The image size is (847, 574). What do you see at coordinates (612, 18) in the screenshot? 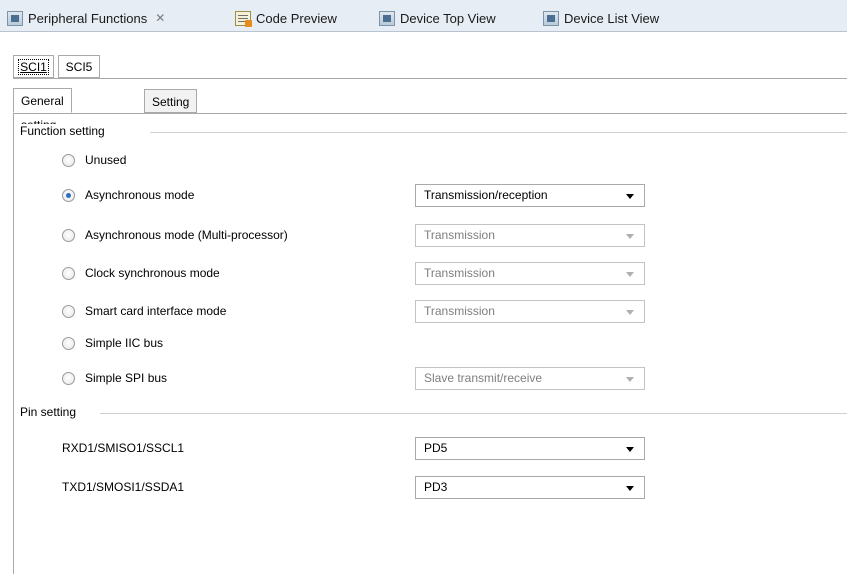
I see `tab-label: Device List View` at bounding box center [612, 18].